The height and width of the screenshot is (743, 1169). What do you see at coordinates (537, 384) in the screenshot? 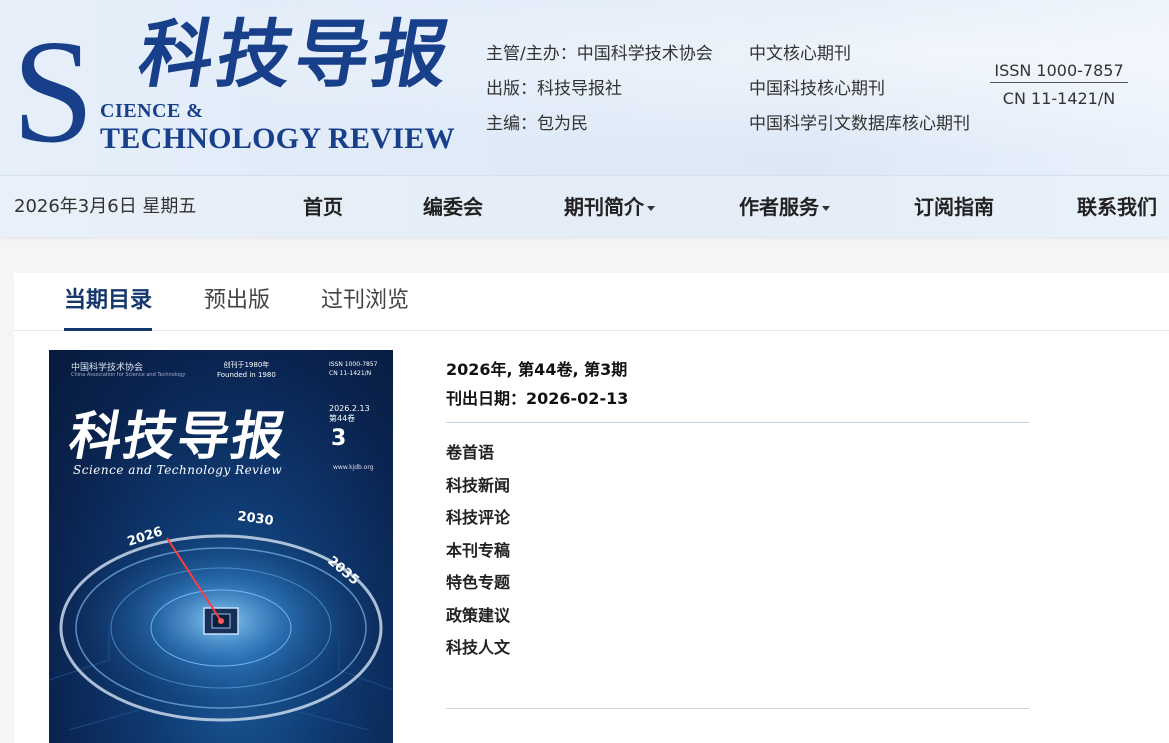
I see `issue-meta: 2026年, 第44卷, 第3期 刊出日期：2026-02-13` at bounding box center [537, 384].